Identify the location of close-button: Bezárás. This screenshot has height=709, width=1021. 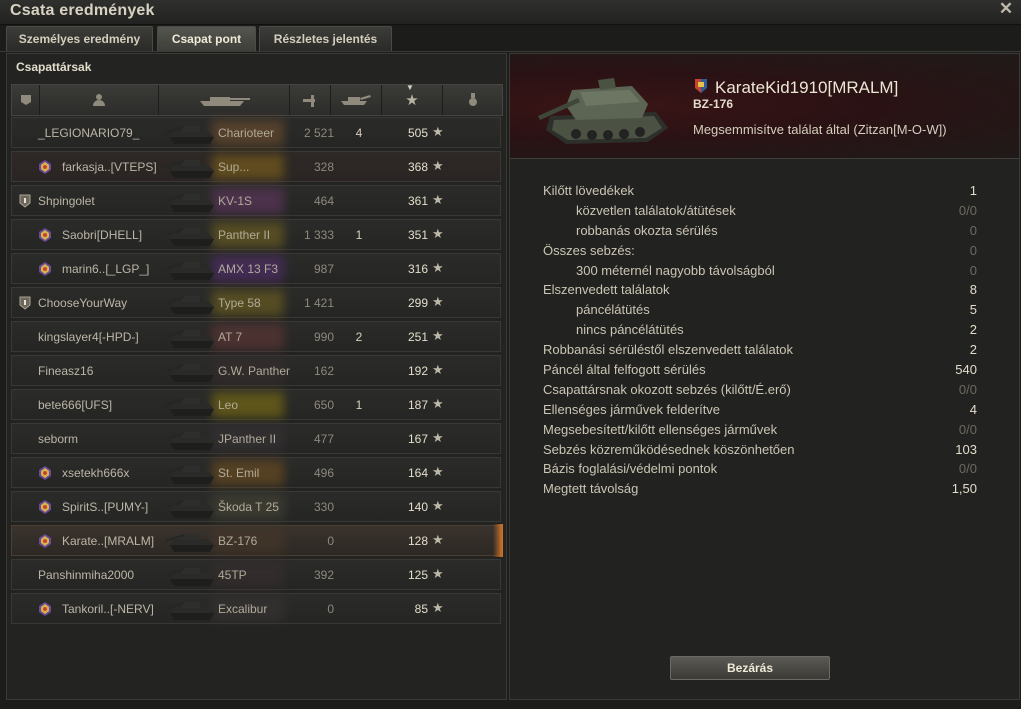
(750, 668).